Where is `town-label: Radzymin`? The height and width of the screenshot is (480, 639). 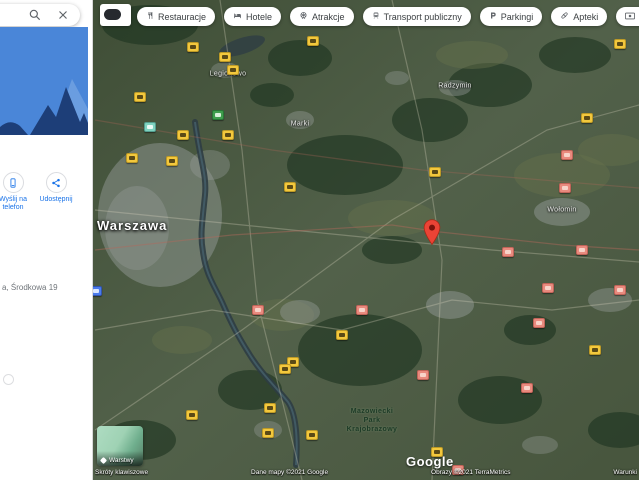
town-label: Radzymin is located at coordinates (455, 86).